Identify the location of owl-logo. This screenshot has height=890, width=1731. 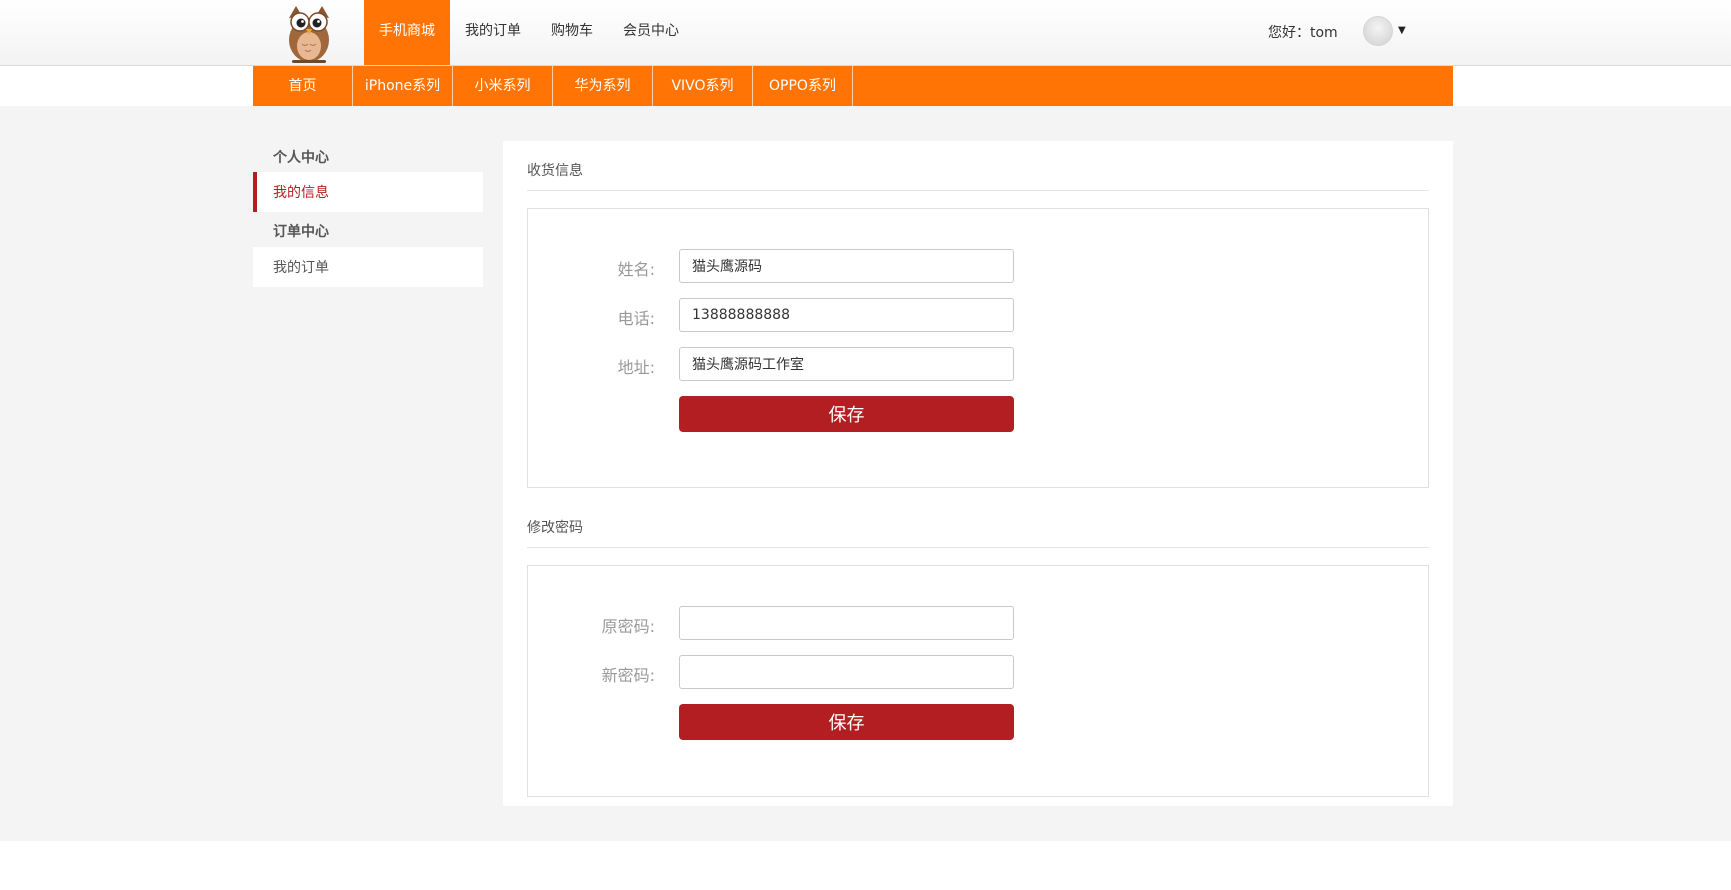
(309, 32).